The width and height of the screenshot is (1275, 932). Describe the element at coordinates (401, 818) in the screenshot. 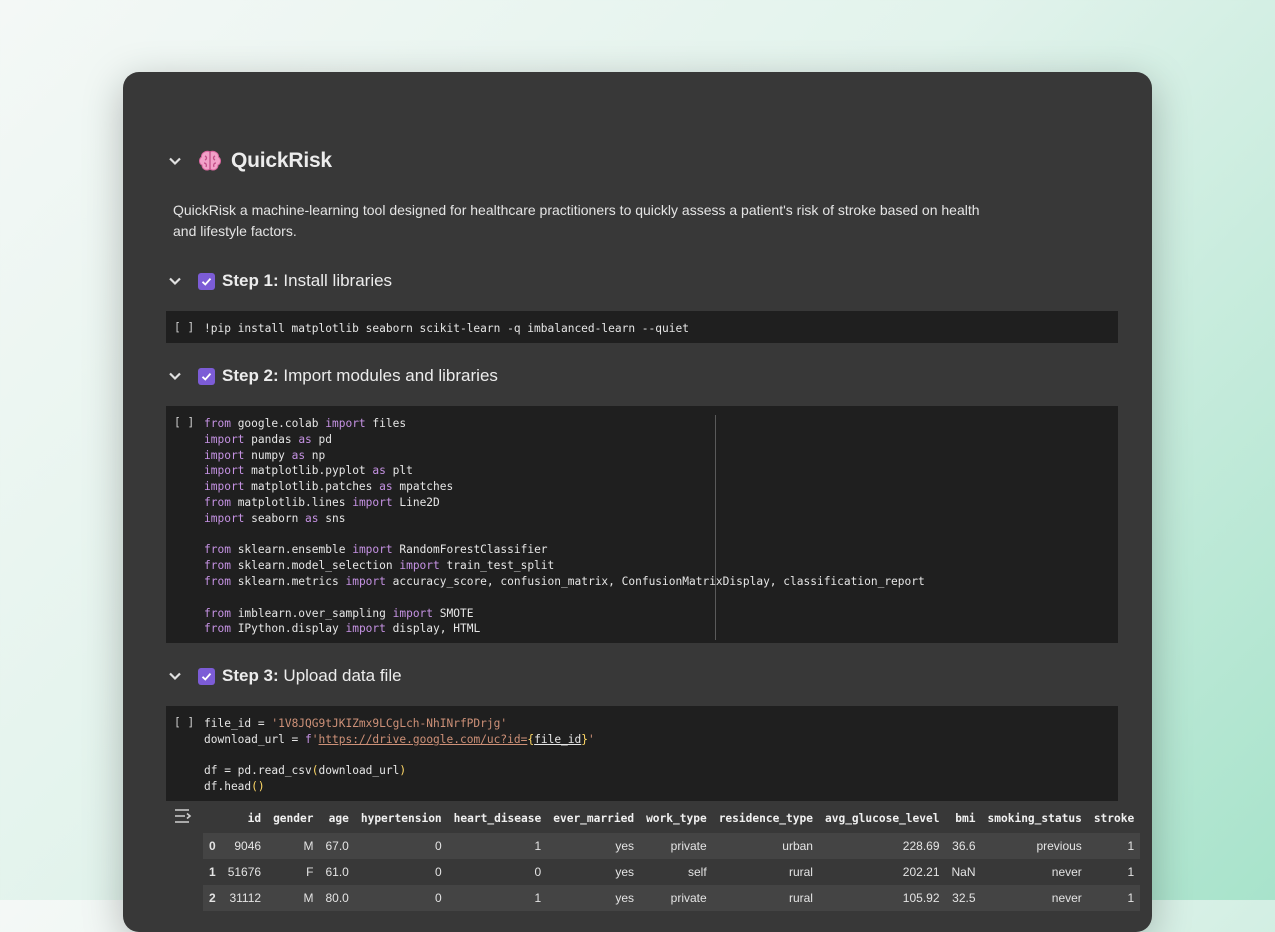

I see `column-header: hypertension` at that location.